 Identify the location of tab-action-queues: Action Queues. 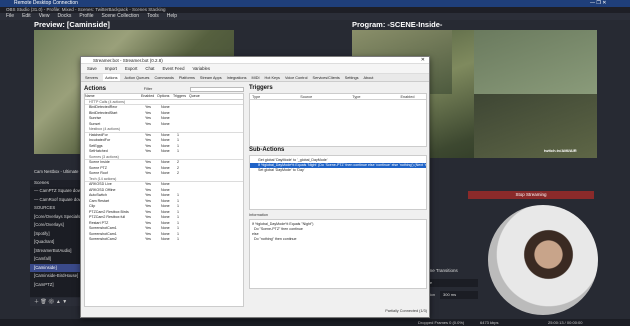
(137, 77).